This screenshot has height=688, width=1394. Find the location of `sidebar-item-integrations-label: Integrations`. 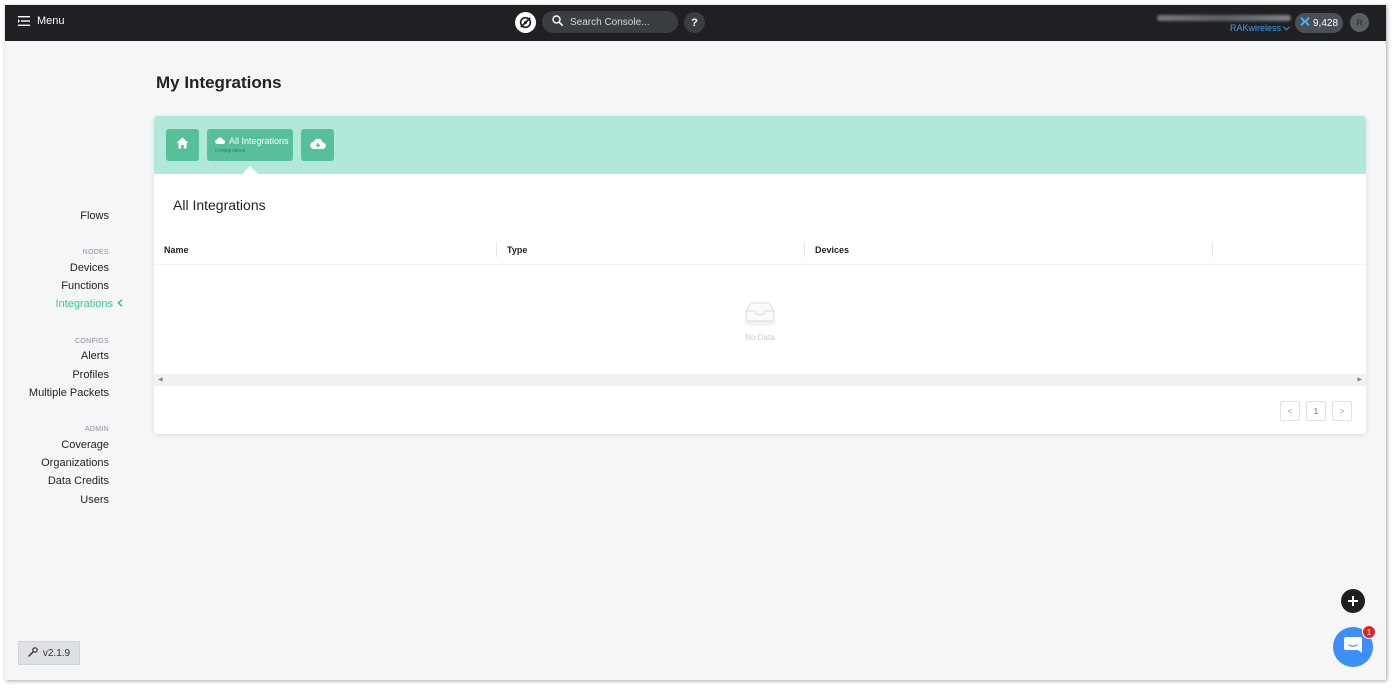

sidebar-item-integrations-label: Integrations is located at coordinates (84, 304).